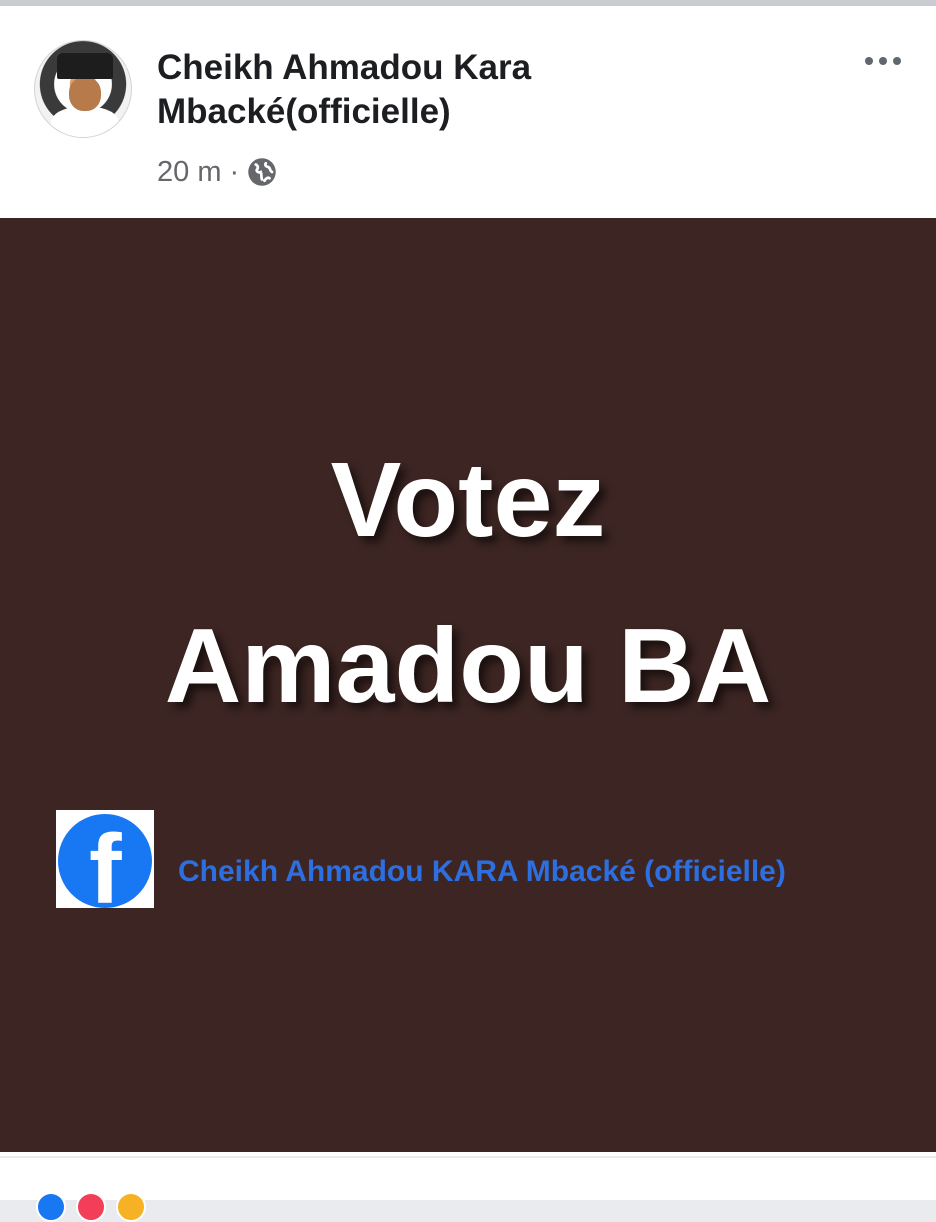 Image resolution: width=936 pixels, height=1222 pixels. Describe the element at coordinates (262, 172) in the screenshot. I see `globe-icon` at that location.